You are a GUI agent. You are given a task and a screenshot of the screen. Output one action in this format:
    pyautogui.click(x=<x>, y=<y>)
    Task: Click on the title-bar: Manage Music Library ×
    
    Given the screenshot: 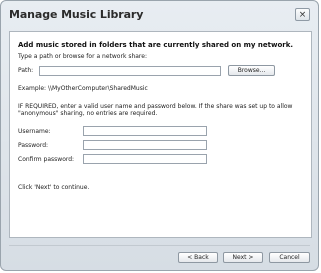 What is the action you would take?
    pyautogui.click(x=159, y=15)
    